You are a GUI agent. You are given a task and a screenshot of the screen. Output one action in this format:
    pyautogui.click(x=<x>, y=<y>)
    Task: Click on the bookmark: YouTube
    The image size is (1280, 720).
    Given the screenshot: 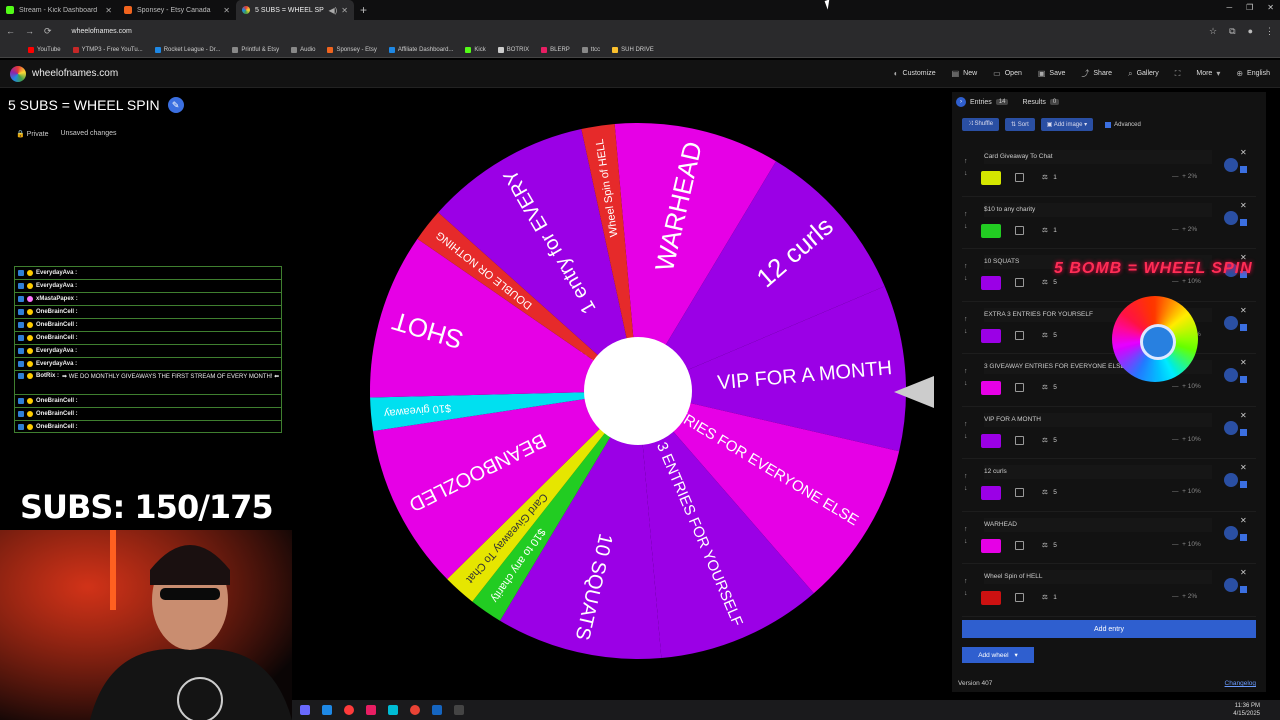 What is the action you would take?
    pyautogui.click(x=44, y=49)
    